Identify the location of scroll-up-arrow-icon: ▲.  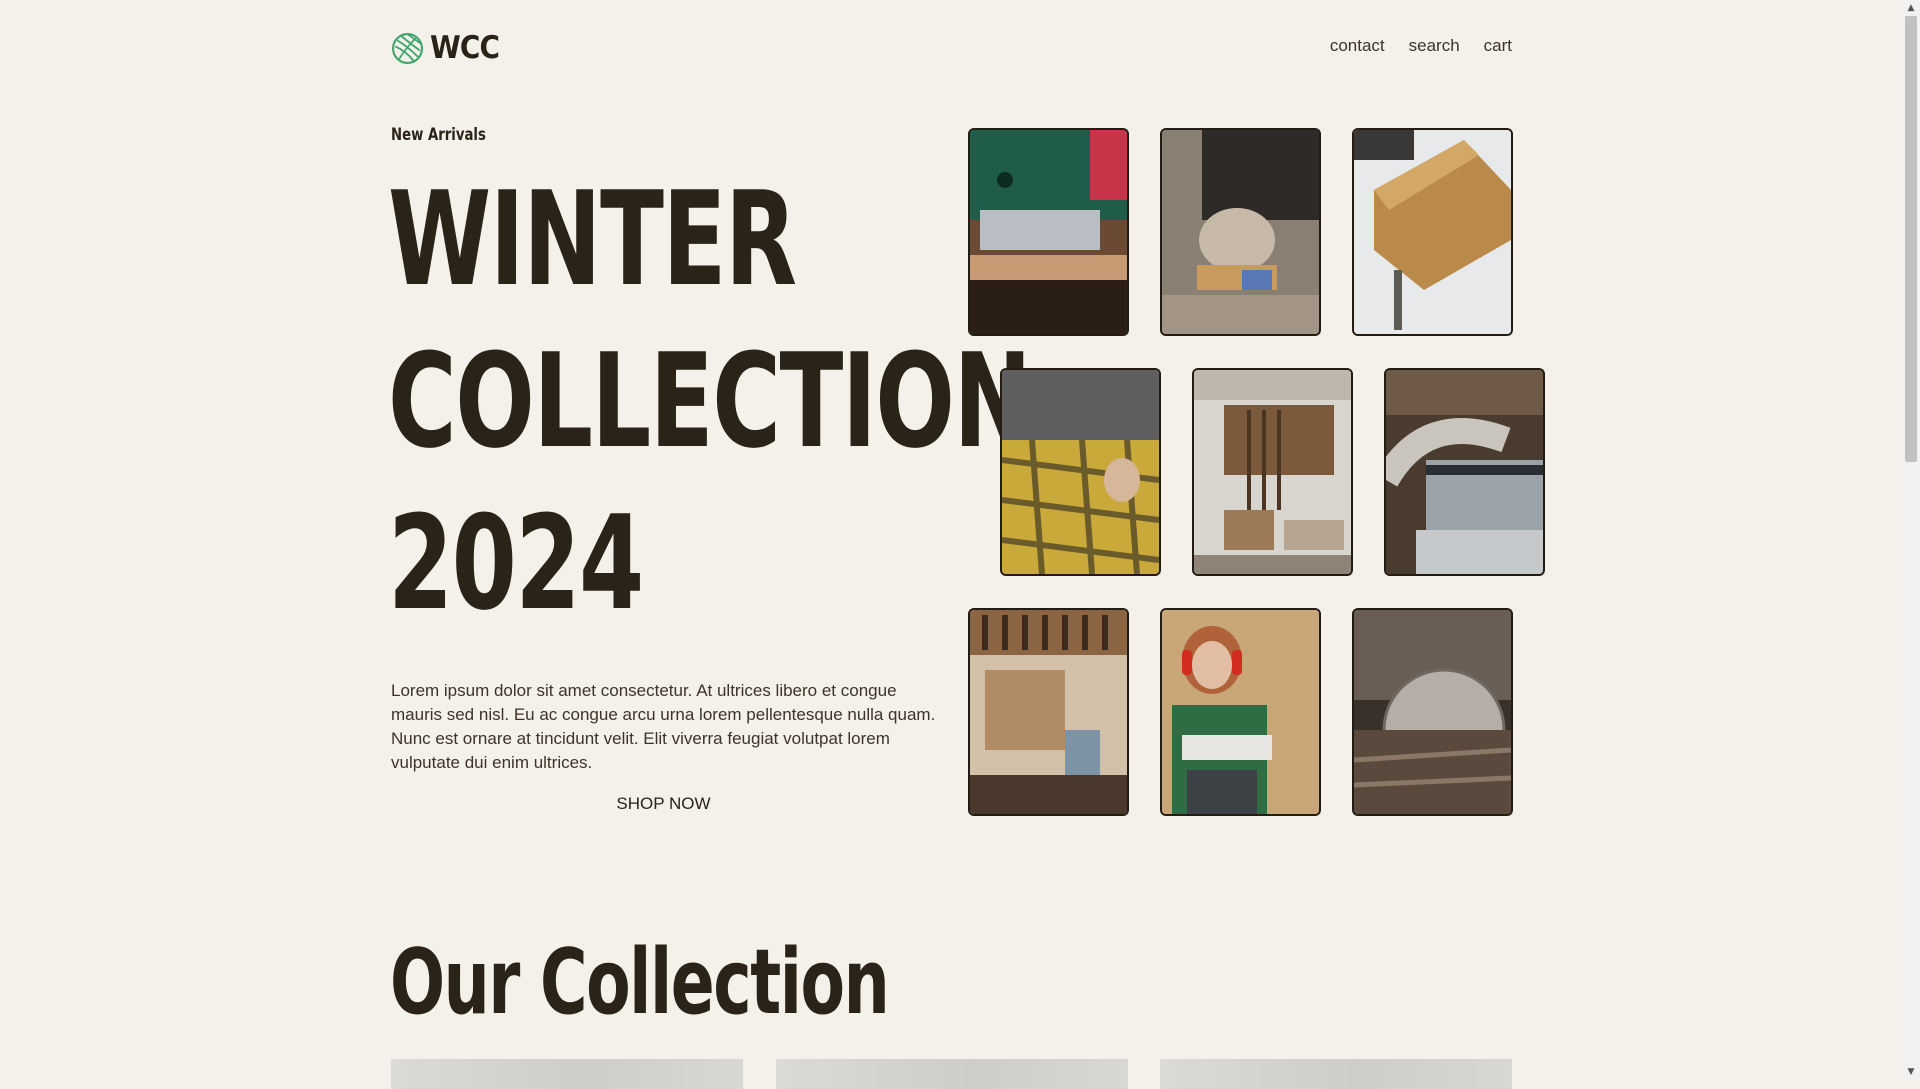
(1911, 8).